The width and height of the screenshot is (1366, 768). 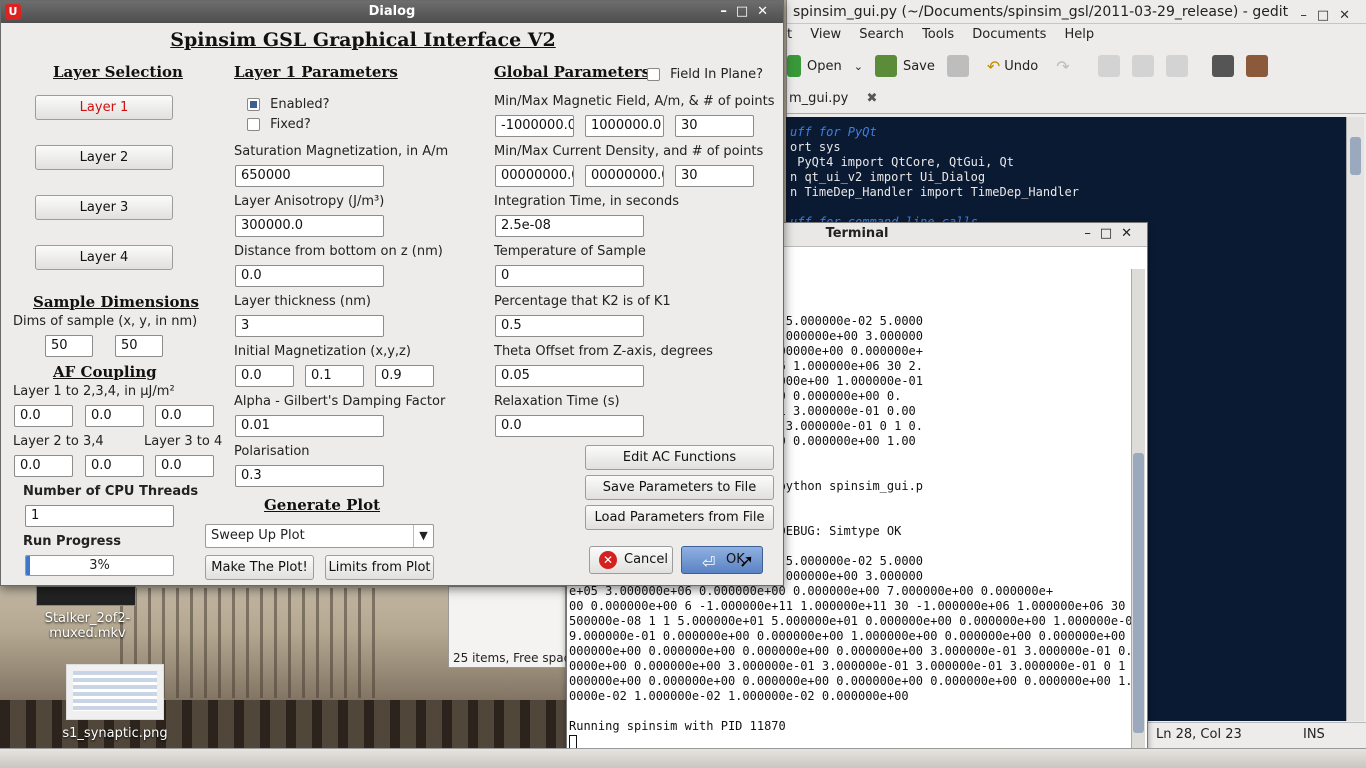 I want to click on plot-type-select: Sweep Up Plot ▼, so click(x=319, y=536).